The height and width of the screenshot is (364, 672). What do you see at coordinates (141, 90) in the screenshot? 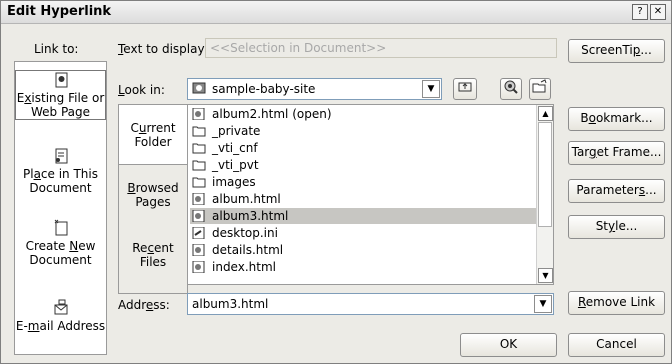
I see `look-in-label: Look in:` at bounding box center [141, 90].